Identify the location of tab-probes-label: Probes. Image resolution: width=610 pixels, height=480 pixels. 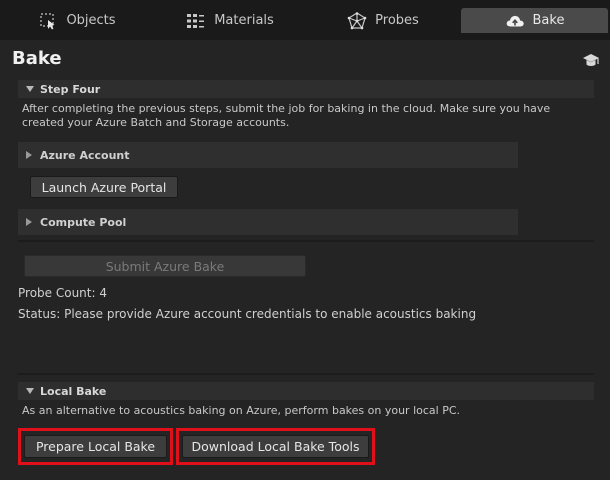
(397, 20).